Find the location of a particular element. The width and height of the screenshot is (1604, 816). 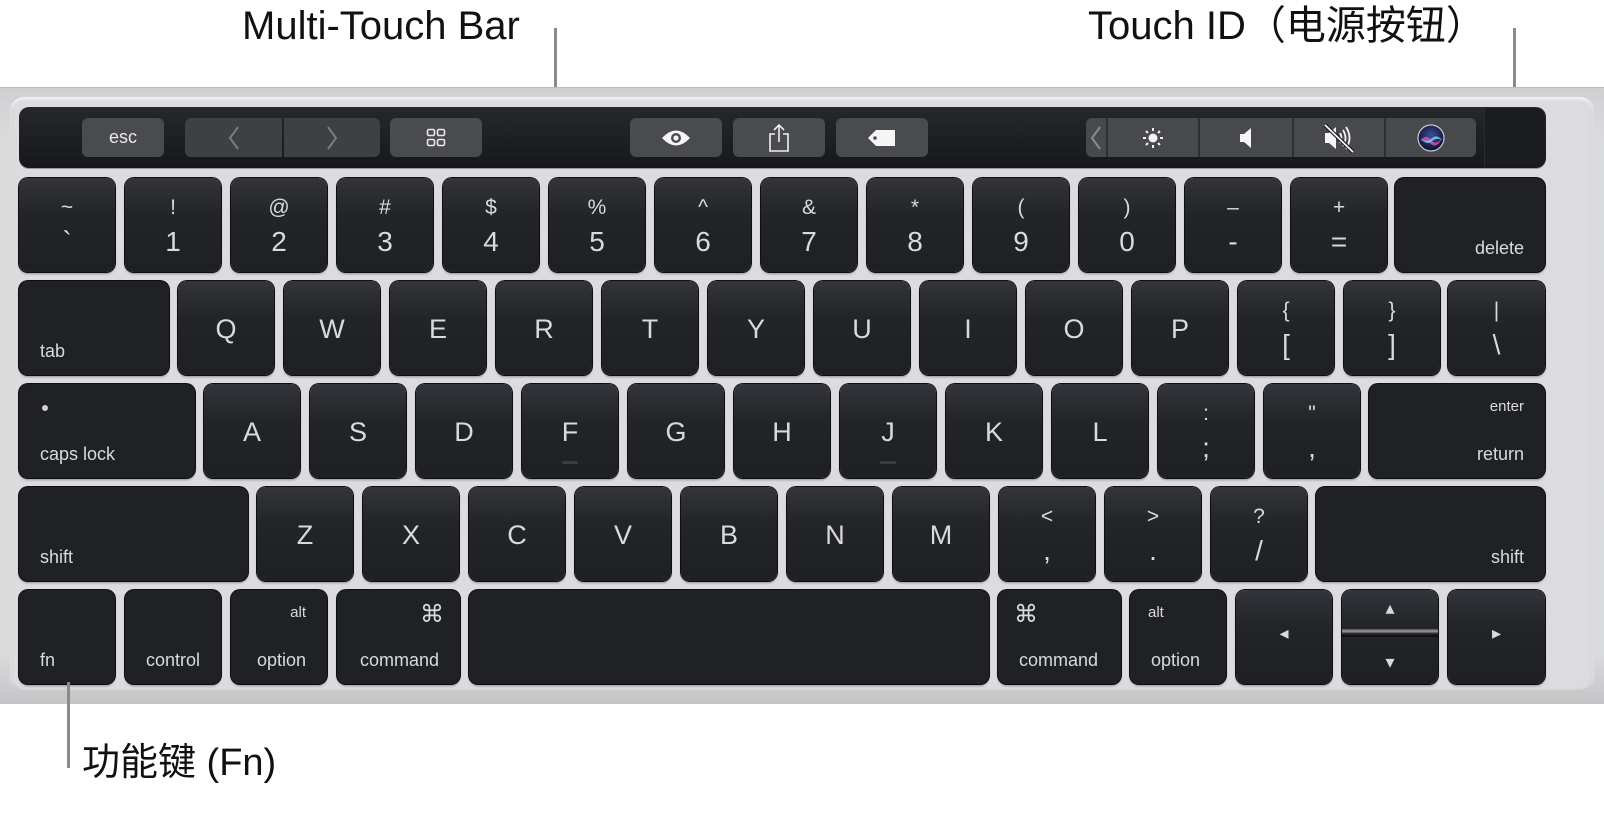

key-option-right: option alt is located at coordinates (1178, 637).